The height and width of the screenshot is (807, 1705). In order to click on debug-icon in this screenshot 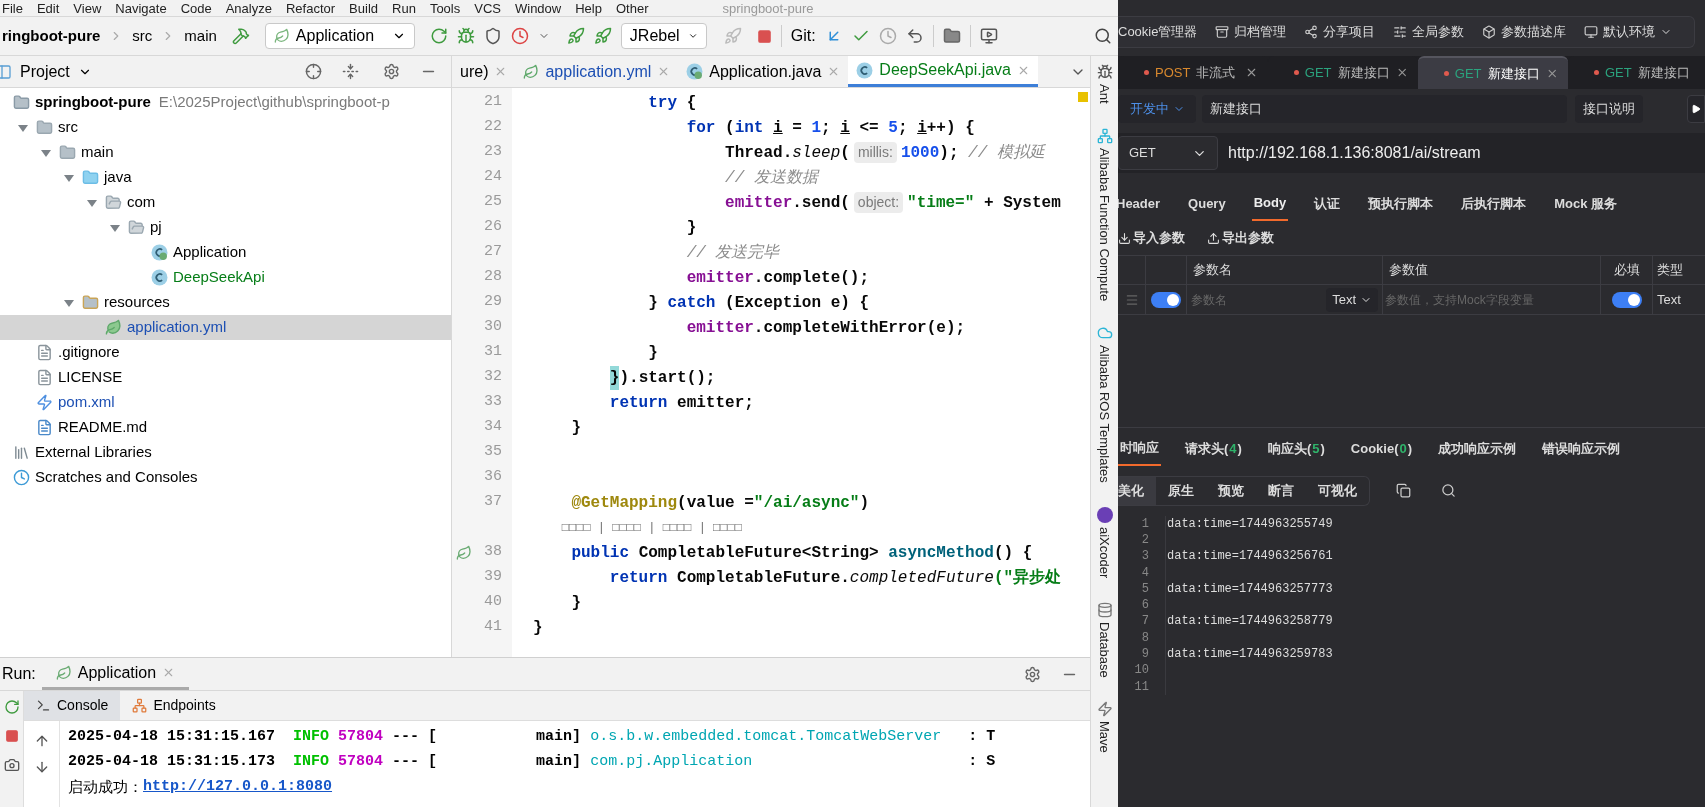, I will do `click(465, 36)`.